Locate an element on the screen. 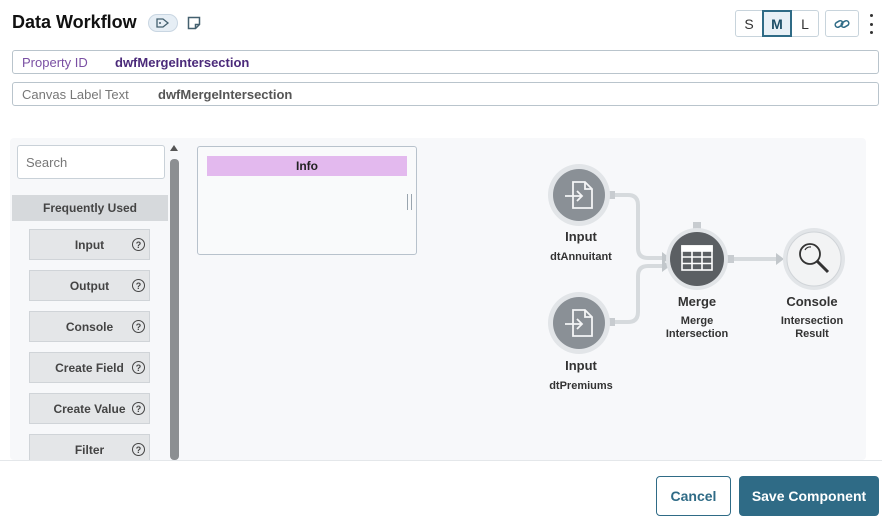  size-s-button: S is located at coordinates (749, 23).